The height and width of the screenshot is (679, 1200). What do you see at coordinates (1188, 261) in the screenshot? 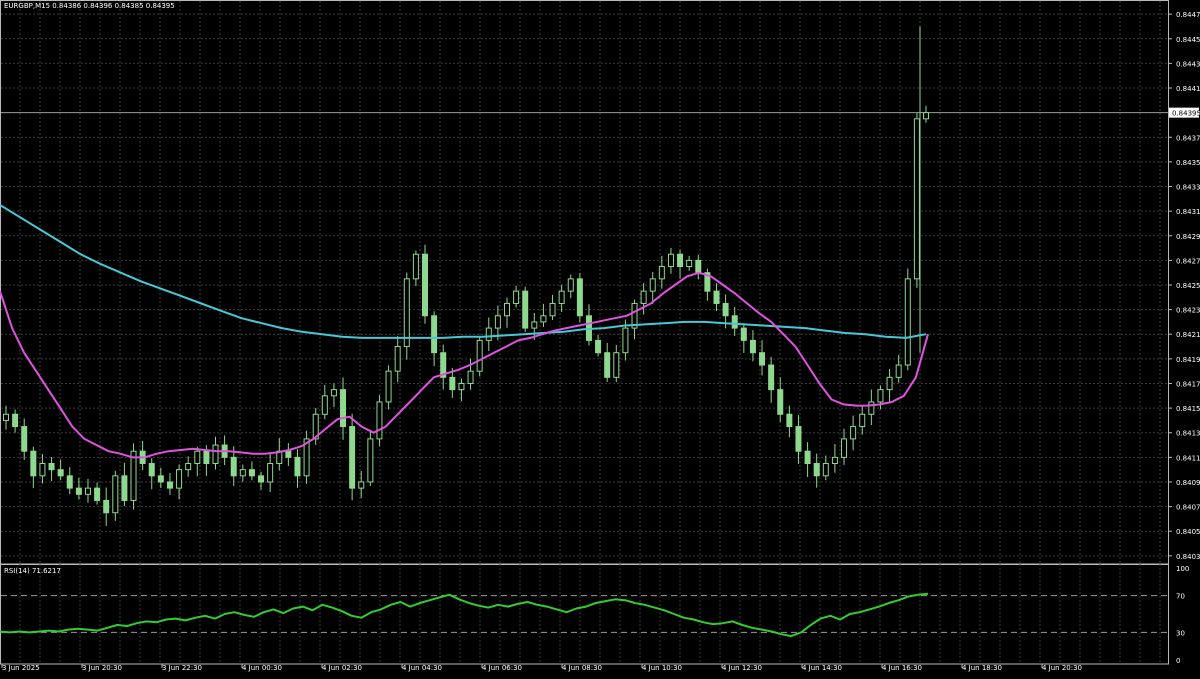
I see `price-label: 0.84275` at bounding box center [1188, 261].